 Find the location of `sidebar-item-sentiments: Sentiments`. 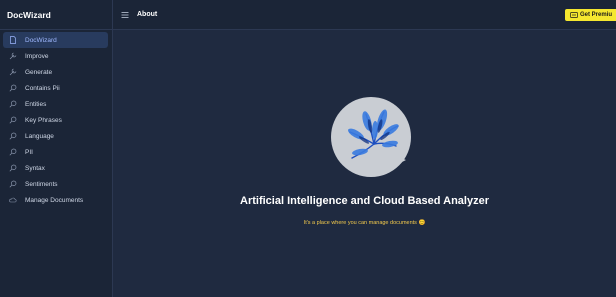

sidebar-item-sentiments: Sentiments is located at coordinates (55, 184).